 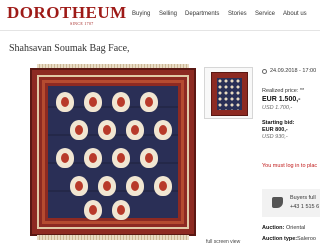 What do you see at coordinates (277, 108) in the screenshot?
I see `realized-price-usd: USD 1.700,-` at bounding box center [277, 108].